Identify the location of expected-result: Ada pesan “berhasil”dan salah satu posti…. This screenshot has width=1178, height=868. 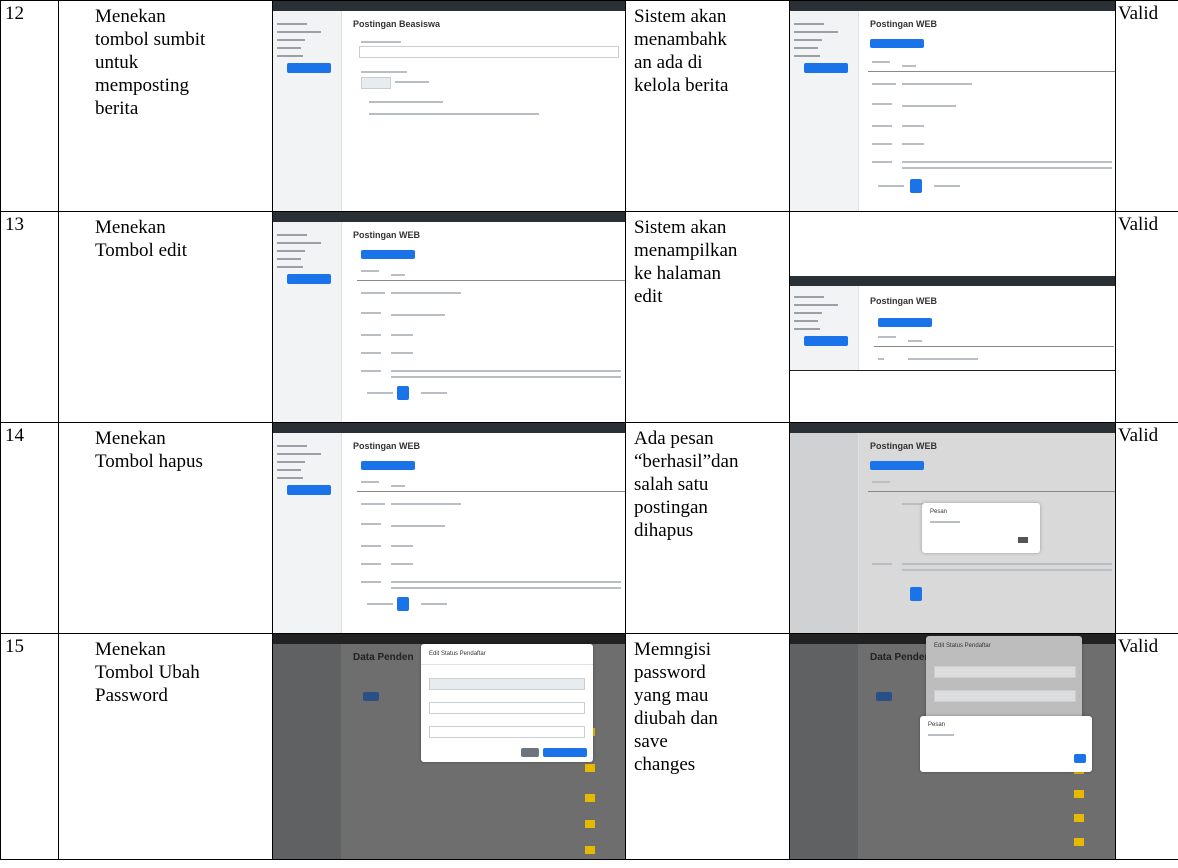
(707, 528).